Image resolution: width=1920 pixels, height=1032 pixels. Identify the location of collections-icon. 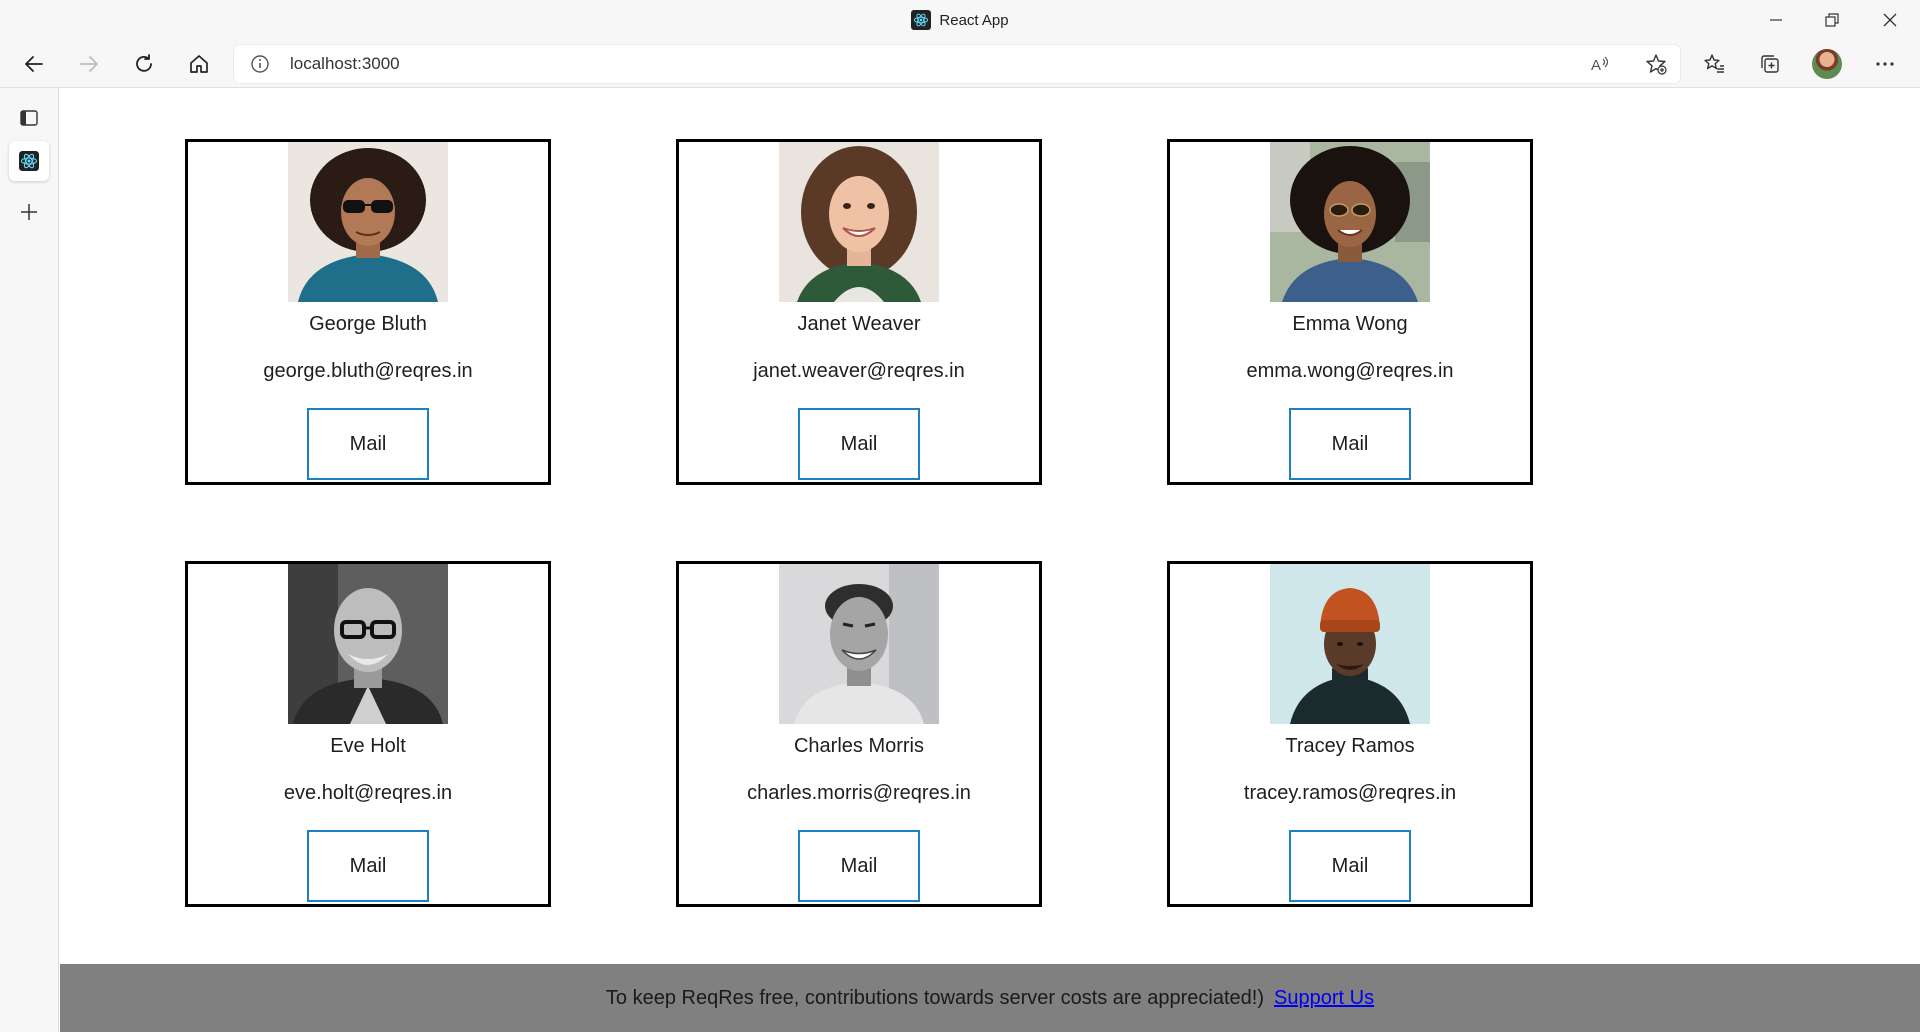
(1770, 64).